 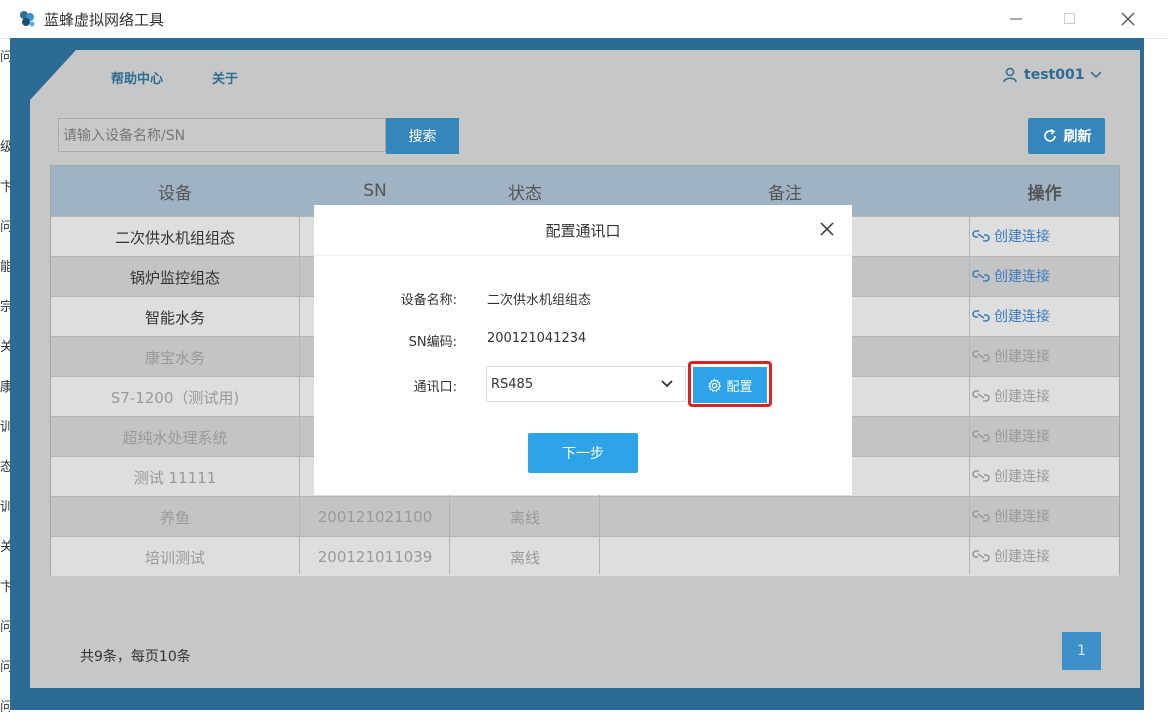 What do you see at coordinates (174, 517) in the screenshot?
I see `cell-device: 养鱼` at bounding box center [174, 517].